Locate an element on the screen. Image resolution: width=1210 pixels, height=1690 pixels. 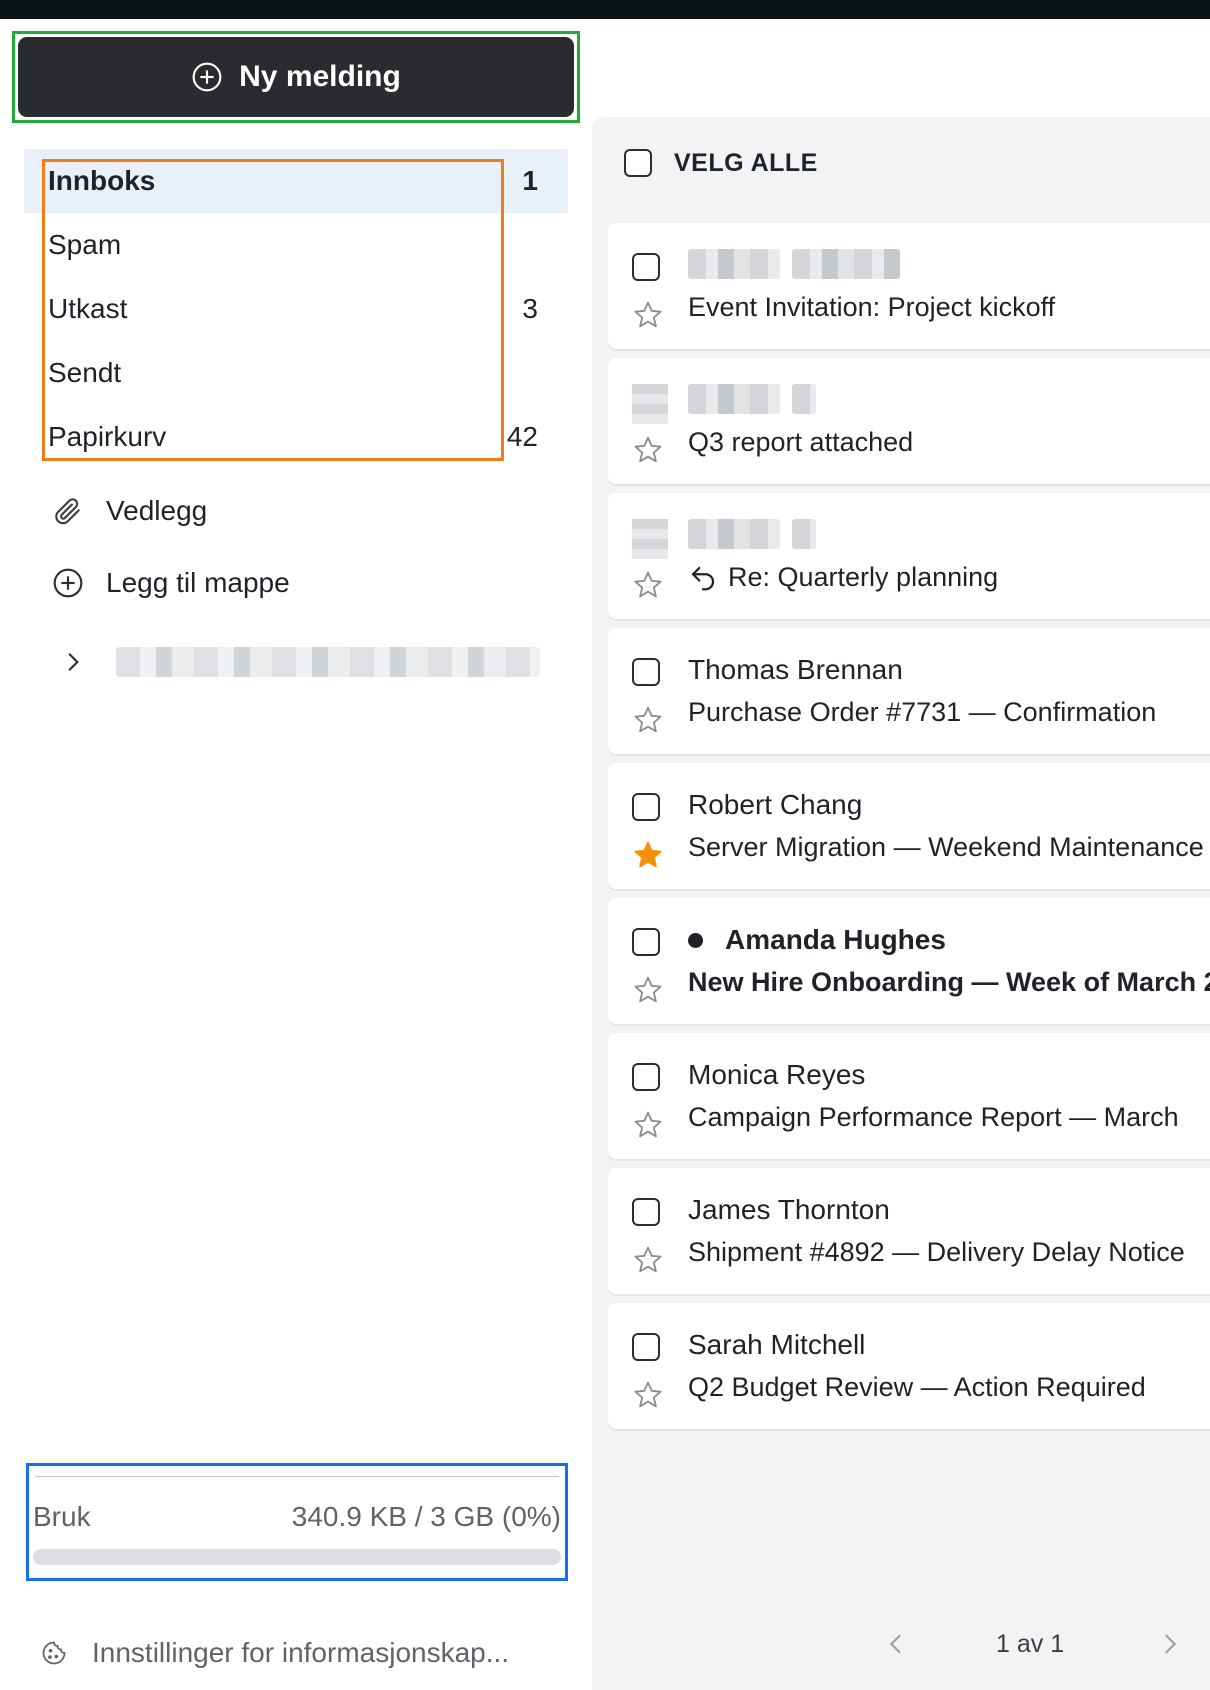
star-filled-icon is located at coordinates (648, 855).